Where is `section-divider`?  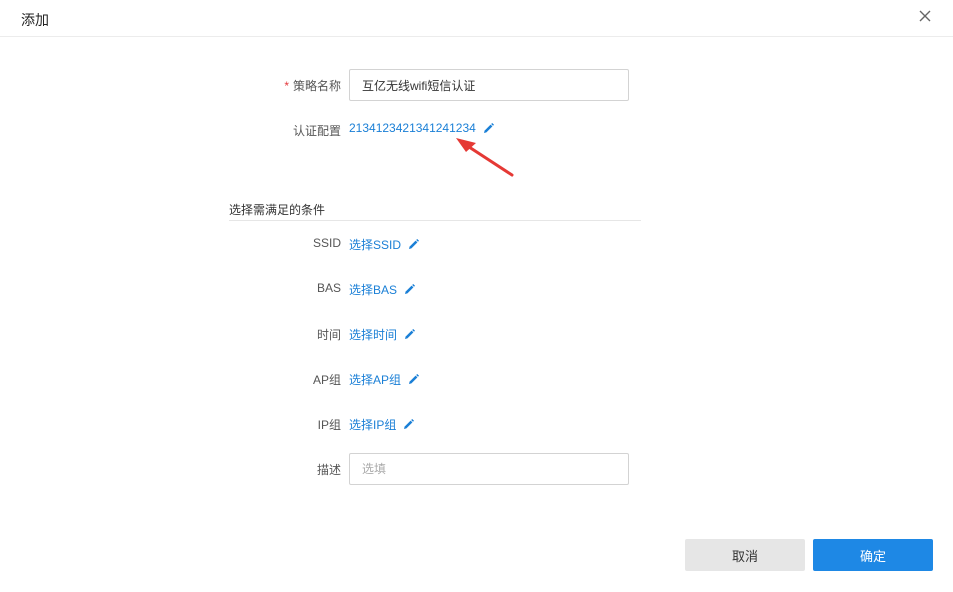
section-divider is located at coordinates (435, 220).